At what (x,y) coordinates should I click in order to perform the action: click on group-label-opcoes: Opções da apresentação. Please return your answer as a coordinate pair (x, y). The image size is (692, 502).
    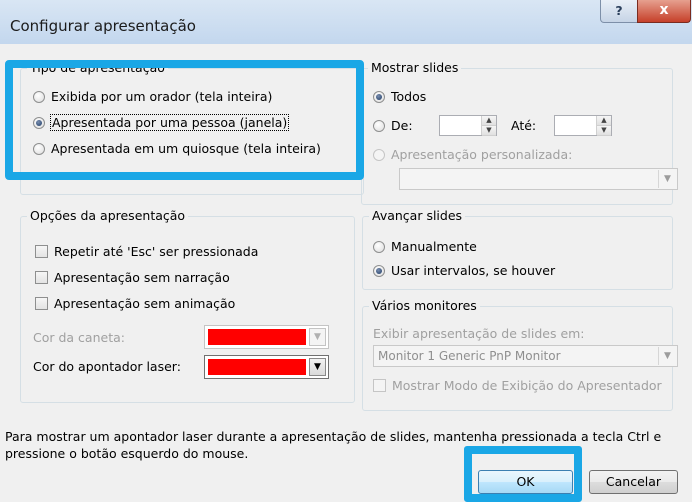
    Looking at the image, I should click on (108, 215).